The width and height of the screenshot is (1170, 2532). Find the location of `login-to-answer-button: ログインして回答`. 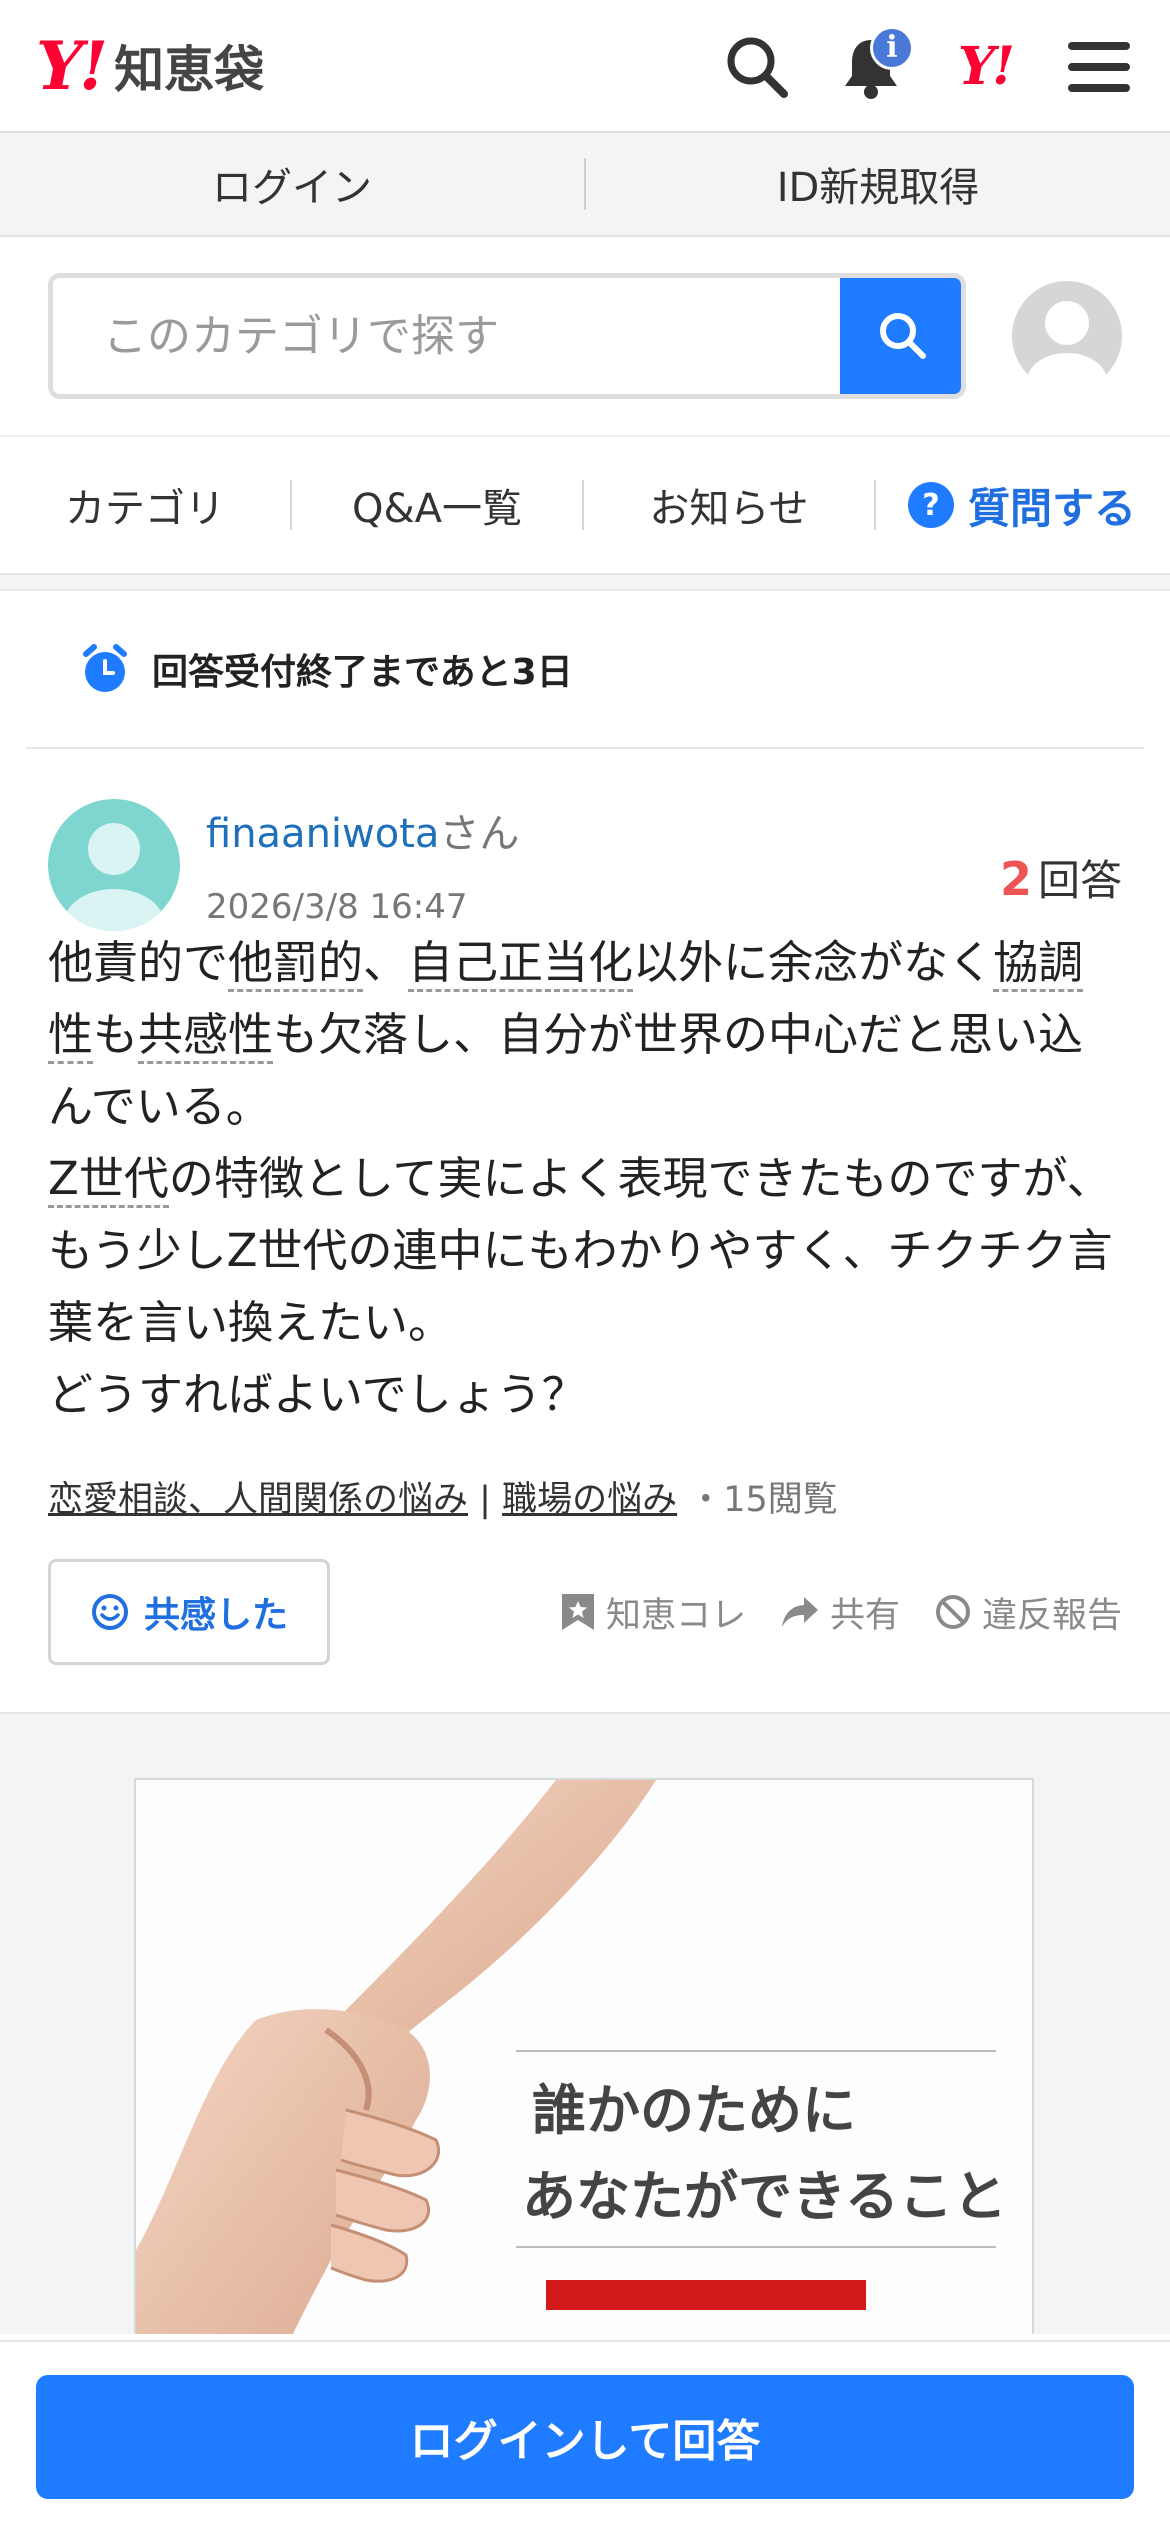

login-to-answer-button: ログインして回答 is located at coordinates (585, 2437).